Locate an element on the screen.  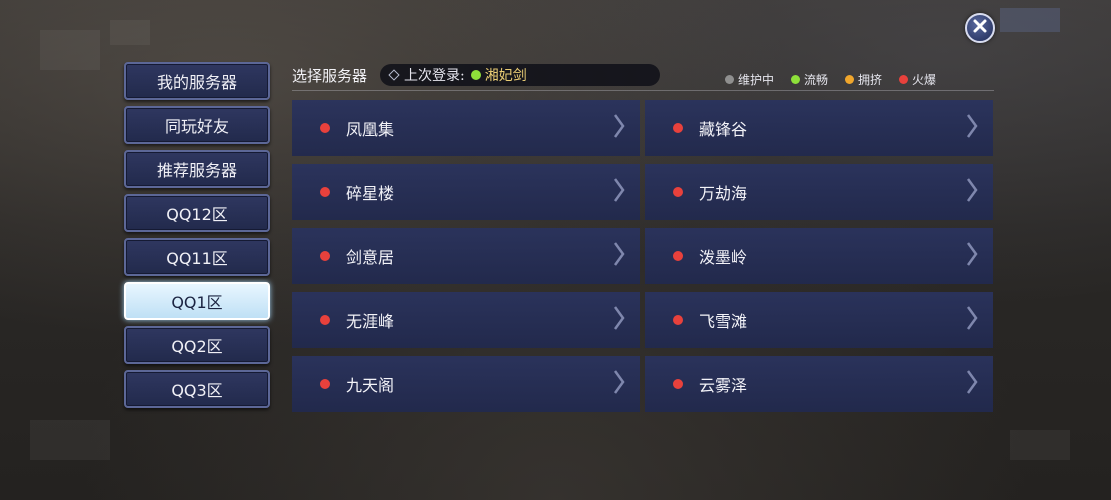
legend-hot: 火爆 is located at coordinates (917, 79).